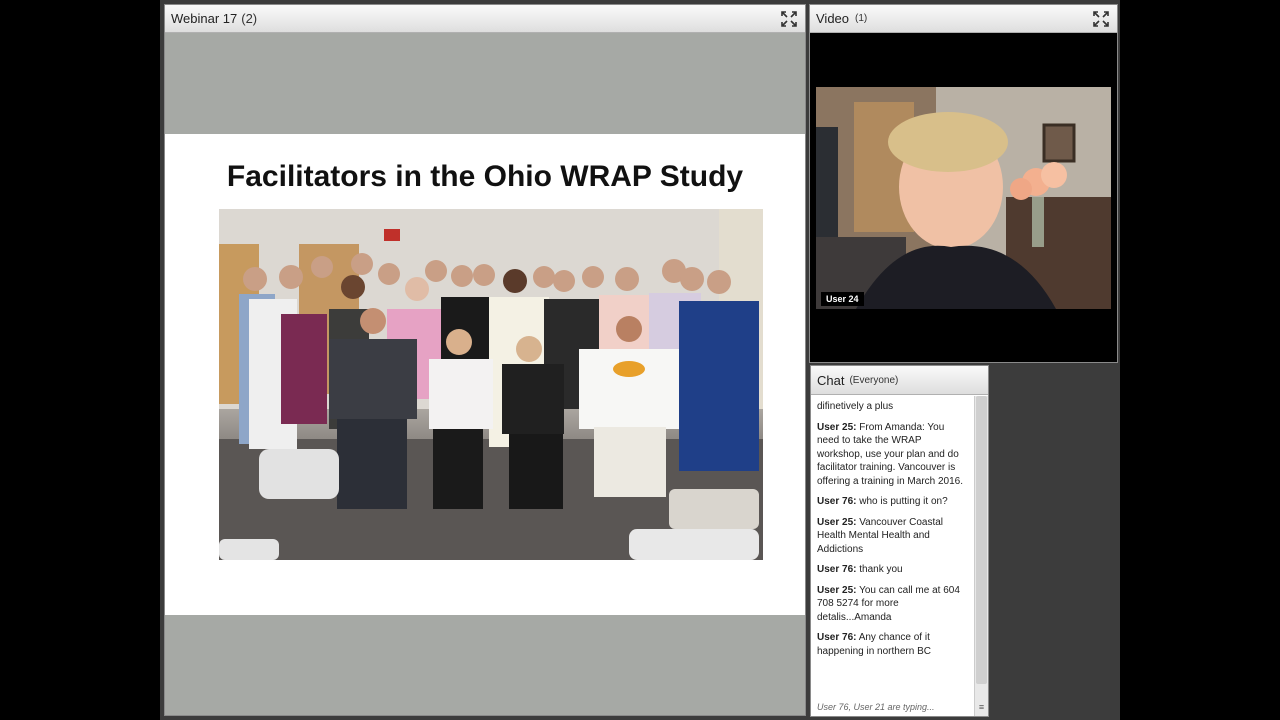 The image size is (1280, 720). Describe the element at coordinates (963, 198) in the screenshot. I see `webcam-feed: User 24` at that location.